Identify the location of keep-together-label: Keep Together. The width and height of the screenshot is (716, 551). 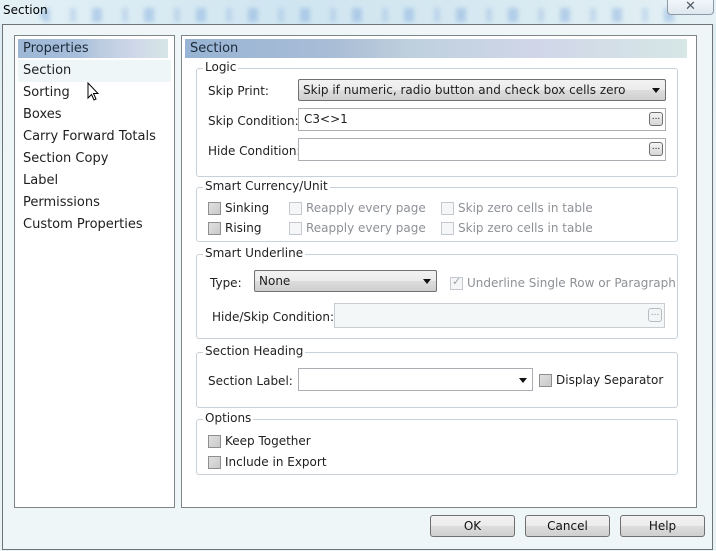
(268, 441).